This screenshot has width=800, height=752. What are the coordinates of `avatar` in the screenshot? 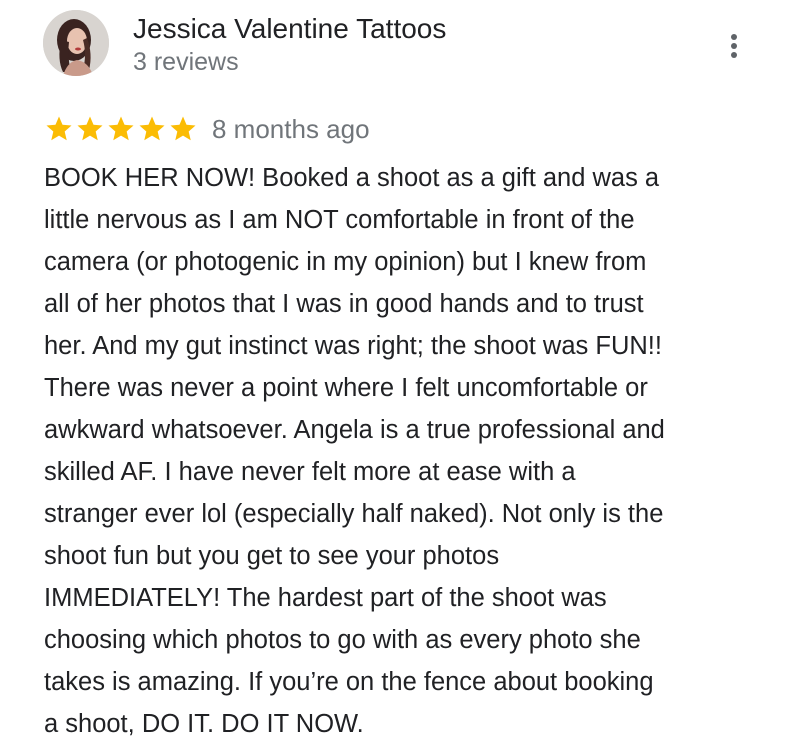 It's located at (76, 43).